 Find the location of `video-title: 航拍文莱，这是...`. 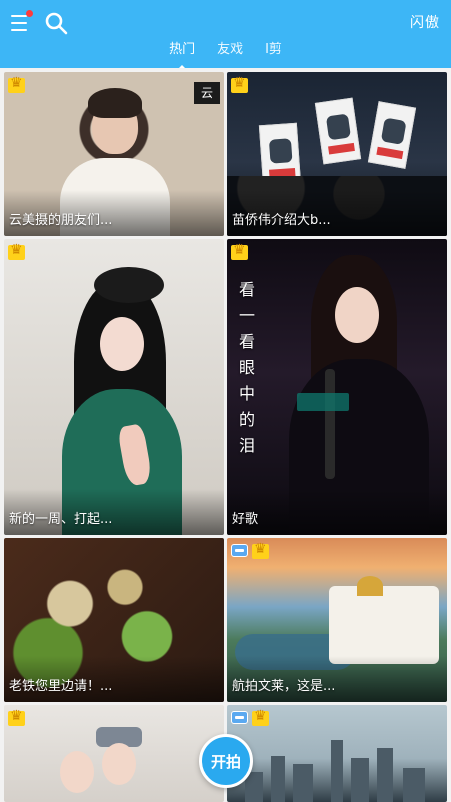

video-title: 航拍文莱，这是... is located at coordinates (284, 686).